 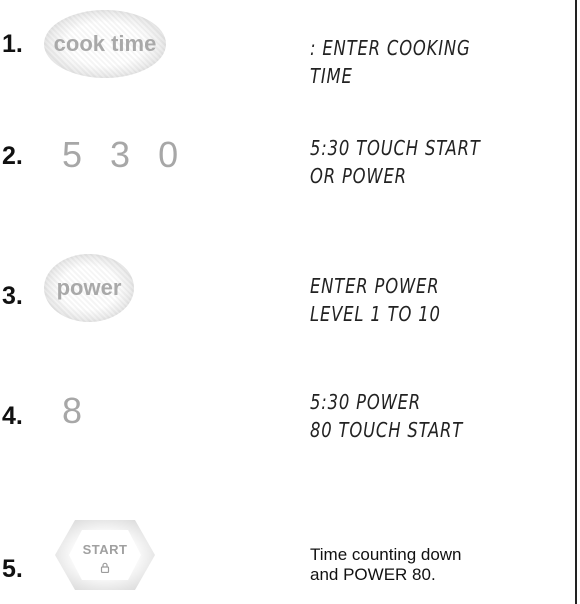 I want to click on display-message: ENTER POWER LEVEL 1 TO 10, so click(x=414, y=300).